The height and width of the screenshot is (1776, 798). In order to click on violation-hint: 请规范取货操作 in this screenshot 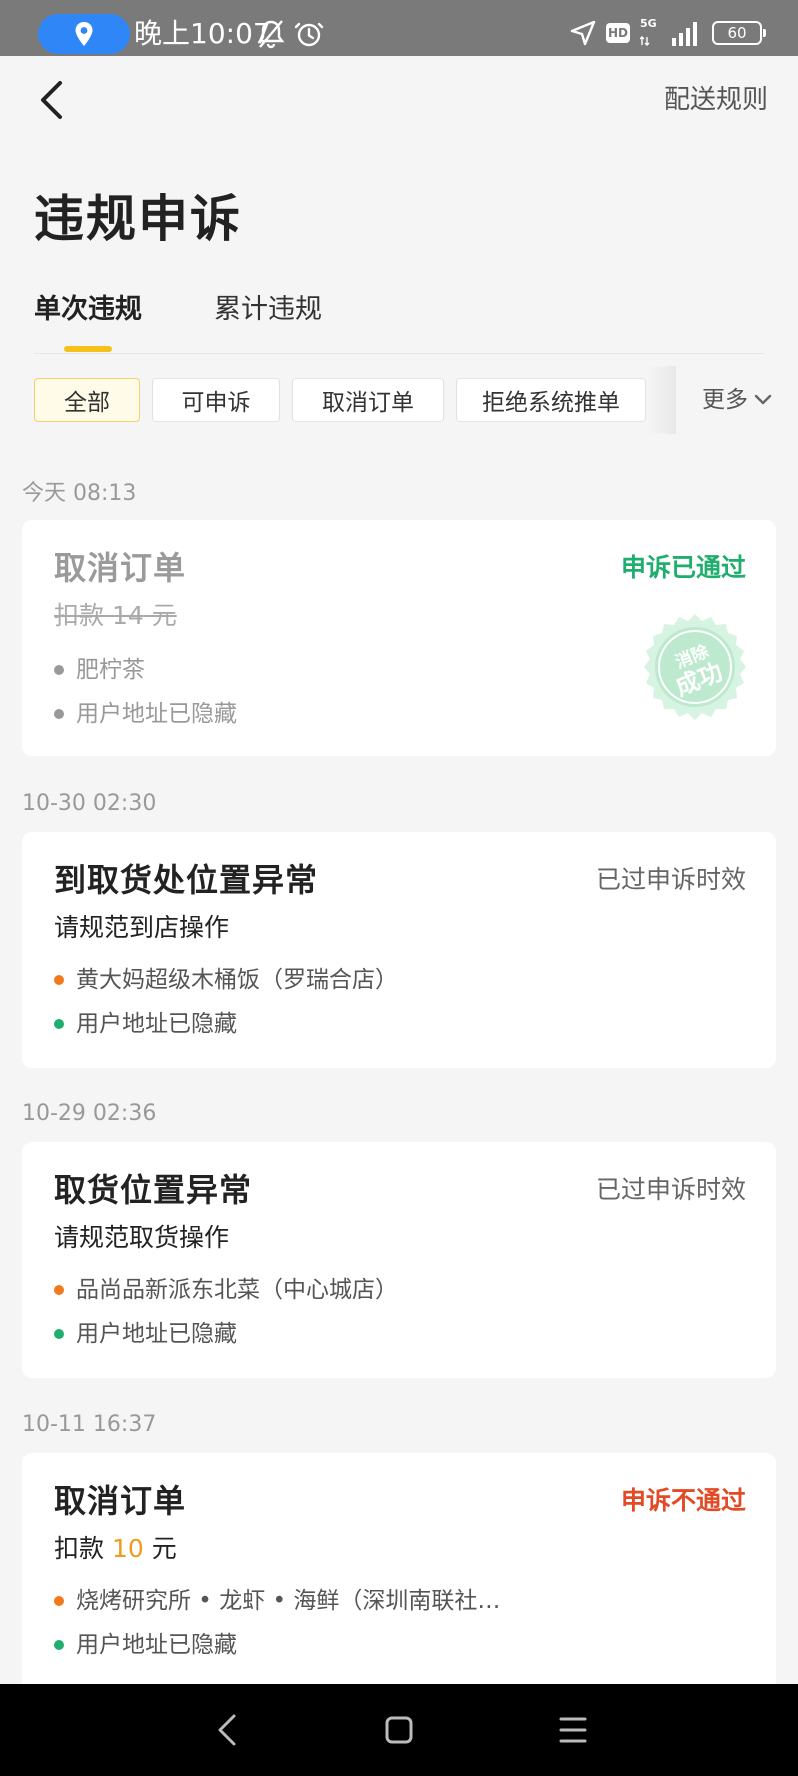, I will do `click(142, 1237)`.